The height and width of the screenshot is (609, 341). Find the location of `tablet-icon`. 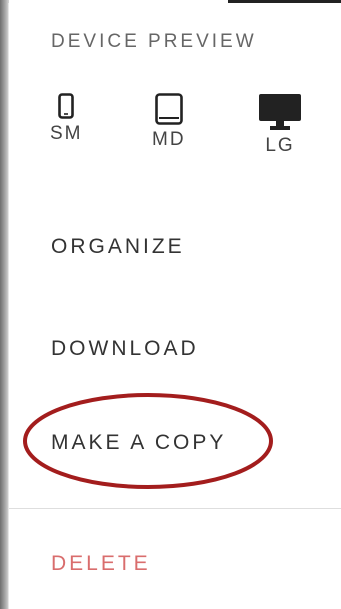

tablet-icon is located at coordinates (168, 109).